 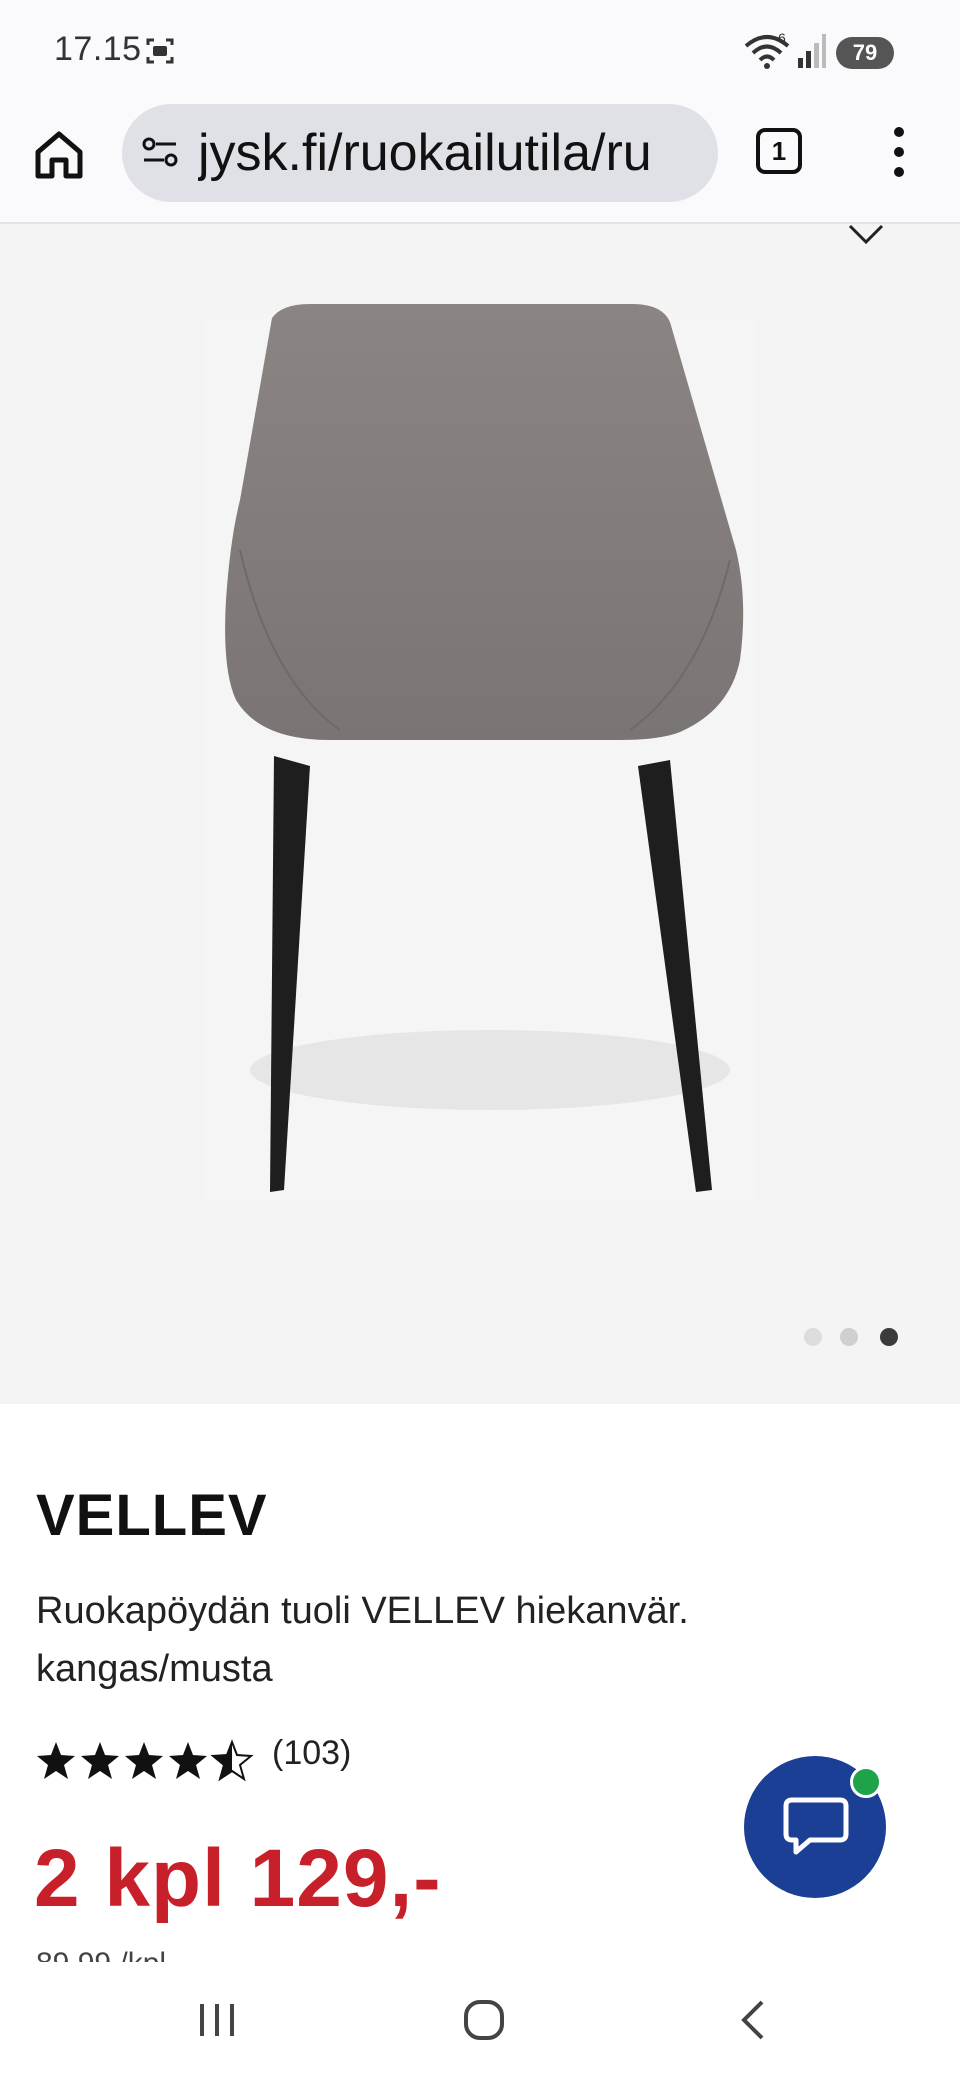 What do you see at coordinates (452, 153) in the screenshot?
I see `url-text: jysk.fi/ruokailutila/ru` at bounding box center [452, 153].